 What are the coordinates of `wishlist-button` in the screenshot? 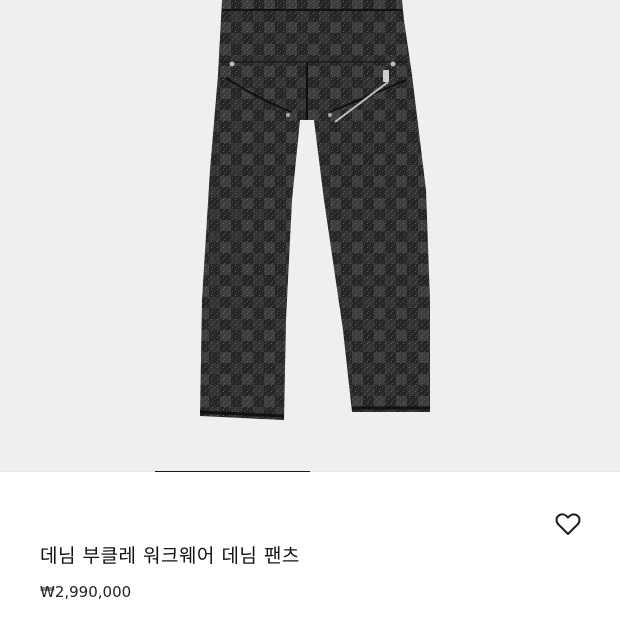 It's located at (568, 524).